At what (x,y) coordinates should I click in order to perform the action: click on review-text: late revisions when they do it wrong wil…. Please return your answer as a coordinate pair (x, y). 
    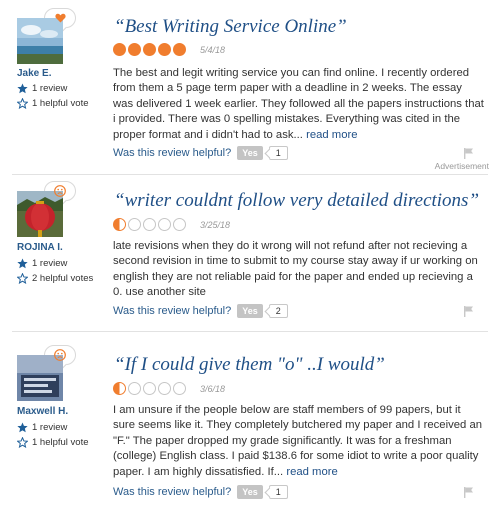
    Looking at the image, I should click on (295, 269).